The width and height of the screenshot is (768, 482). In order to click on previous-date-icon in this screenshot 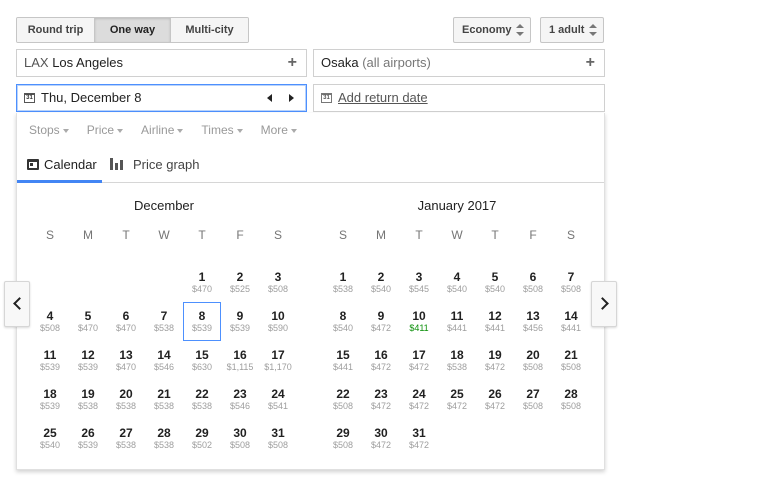, I will do `click(269, 98)`.